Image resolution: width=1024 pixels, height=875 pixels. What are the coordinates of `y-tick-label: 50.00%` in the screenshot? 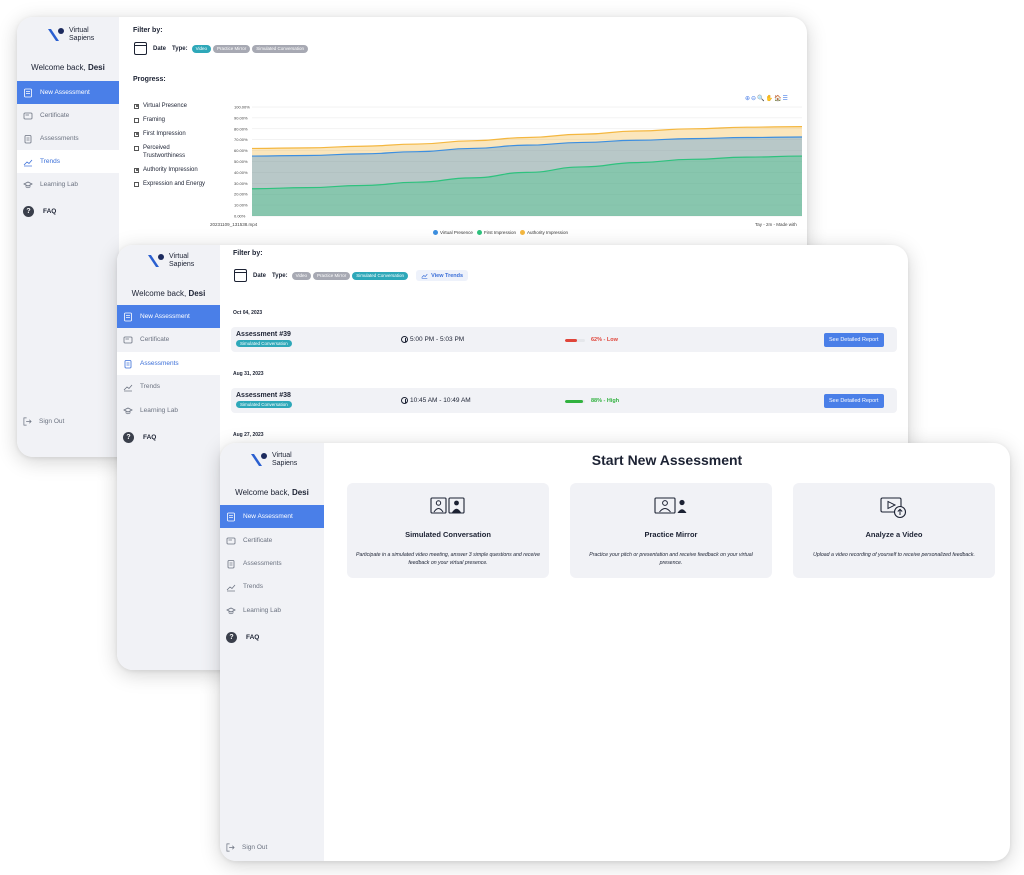 It's located at (241, 161).